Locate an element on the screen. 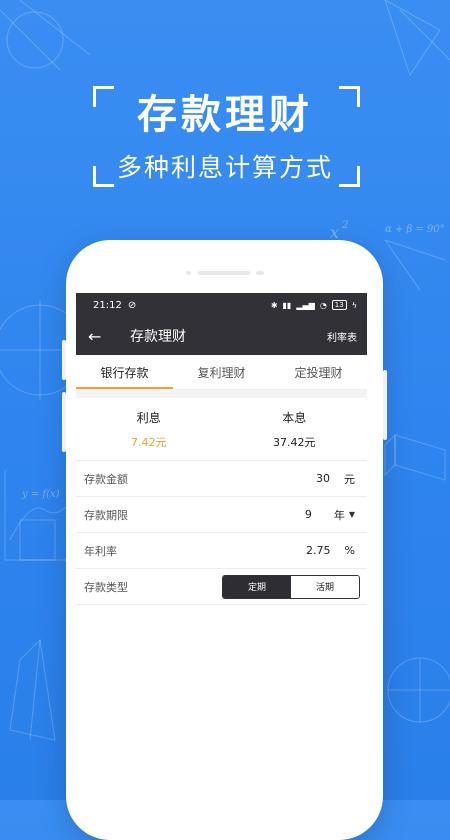  chevron-down-icon: ▼ is located at coordinates (352, 514).